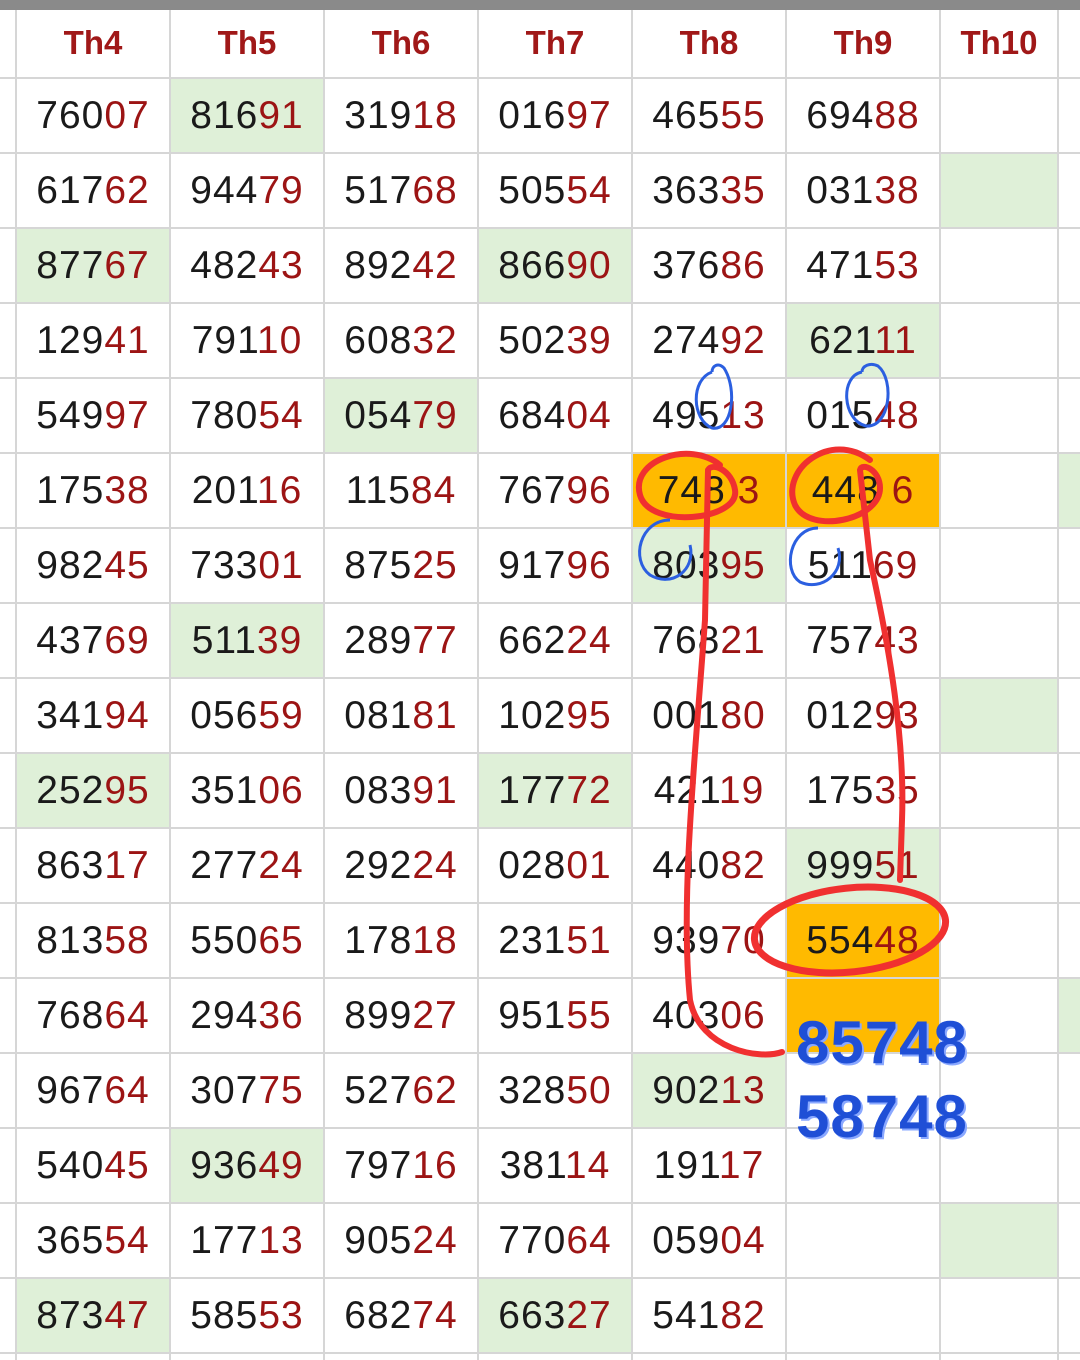 The height and width of the screenshot is (1360, 1080). Describe the element at coordinates (555, 865) in the screenshot. I see `result-cell: 02801` at that location.